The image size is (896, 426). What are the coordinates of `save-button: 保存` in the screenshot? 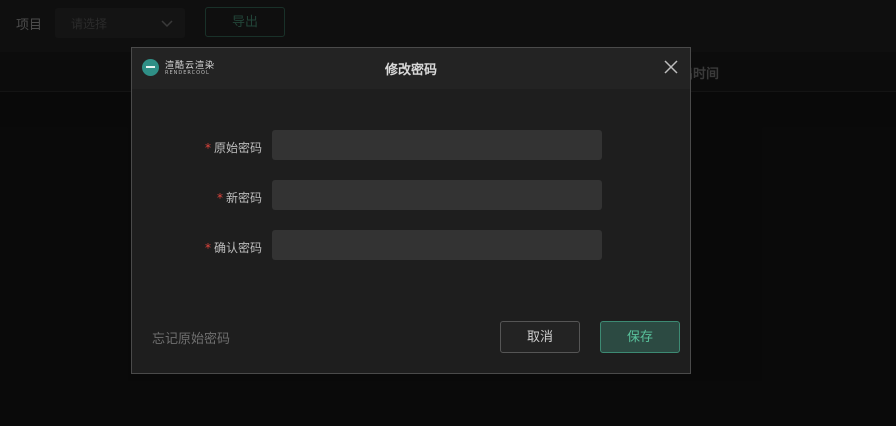 It's located at (640, 337).